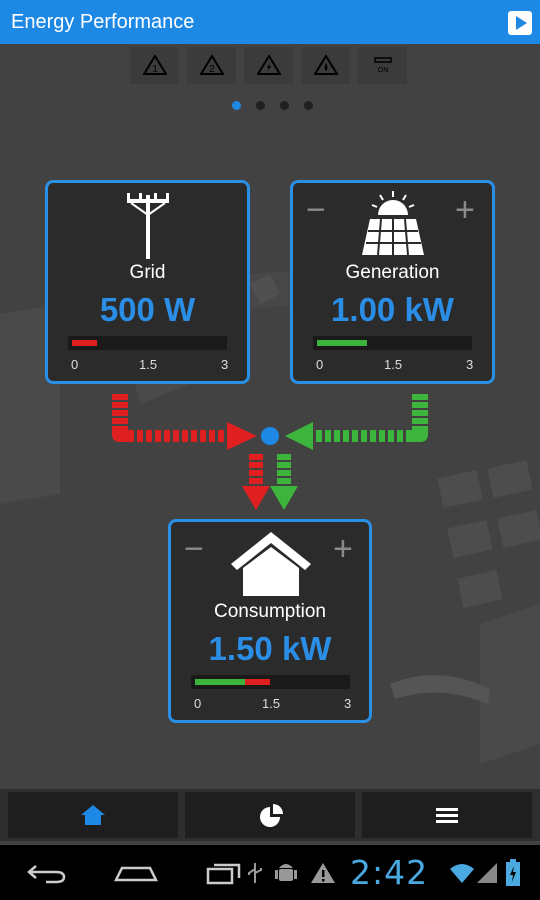 This screenshot has width=540, height=900. Describe the element at coordinates (147, 272) in the screenshot. I see `grid-label: Grid` at that location.